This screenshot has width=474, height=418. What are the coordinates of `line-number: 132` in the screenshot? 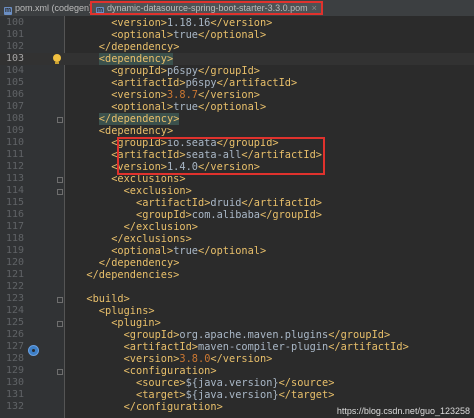 It's located at (14, 406).